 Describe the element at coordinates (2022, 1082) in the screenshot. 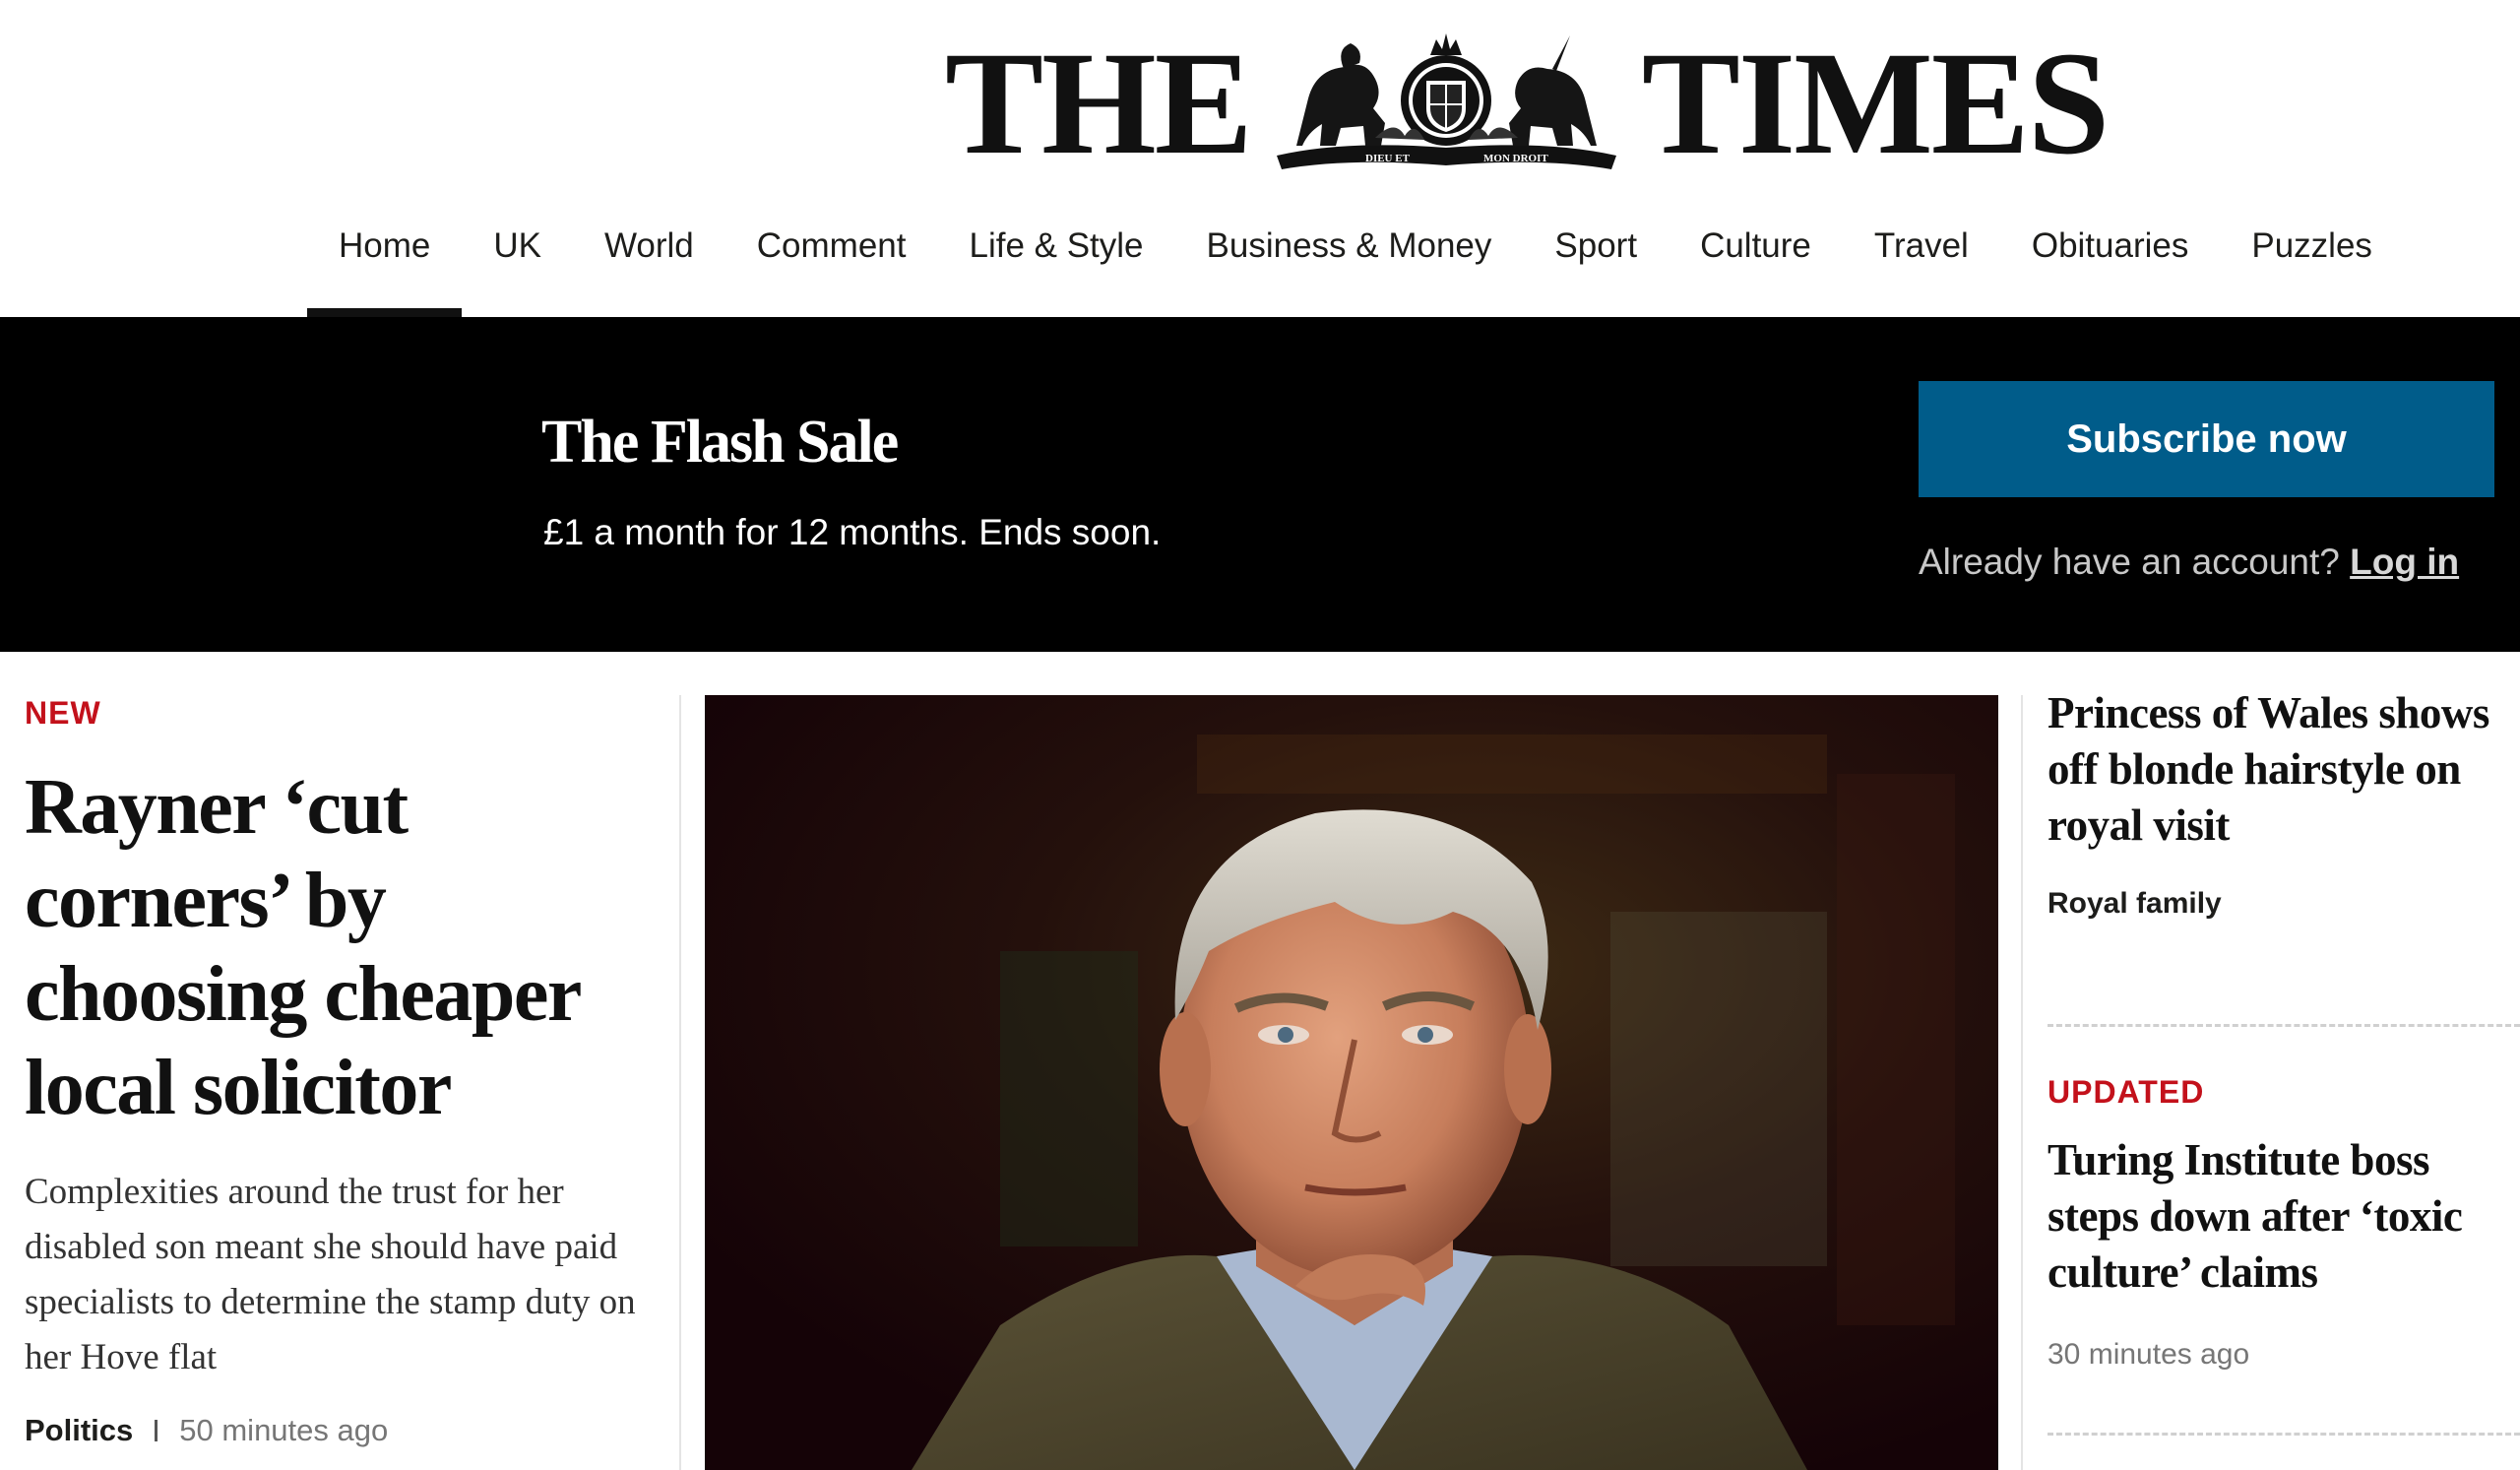

I see `column-divider-right` at that location.